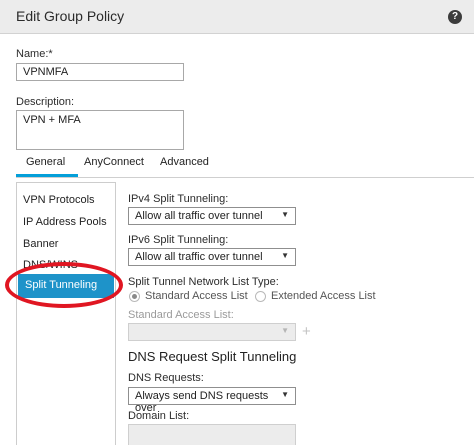 The image size is (474, 445). Describe the element at coordinates (70, 16) in the screenshot. I see `dialog-title: Edit Group Policy` at that location.